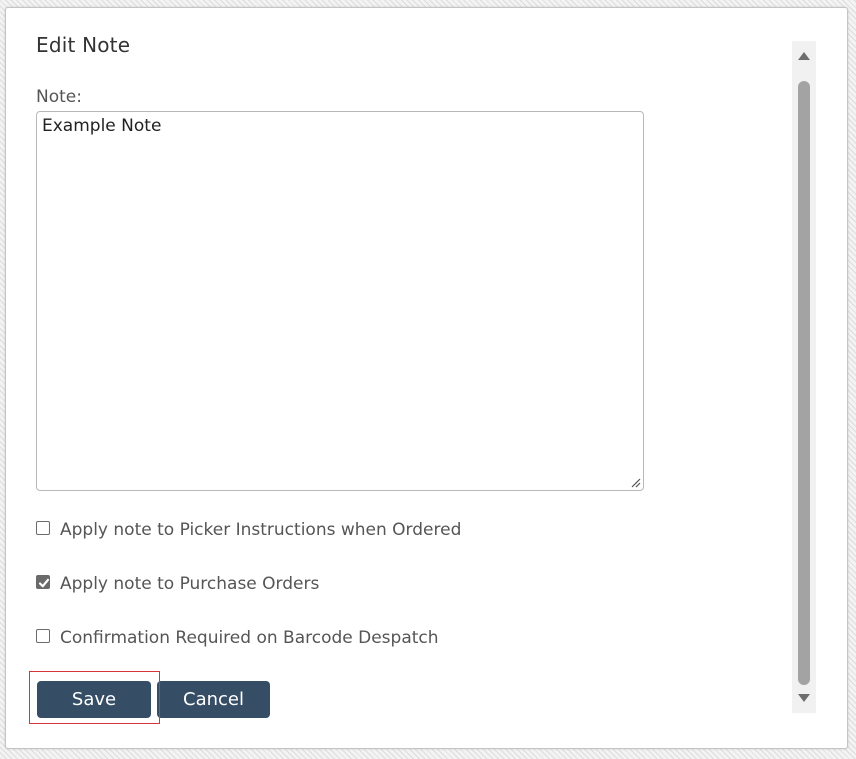  Describe the element at coordinates (804, 383) in the screenshot. I see `scrollbar-thumb` at that location.